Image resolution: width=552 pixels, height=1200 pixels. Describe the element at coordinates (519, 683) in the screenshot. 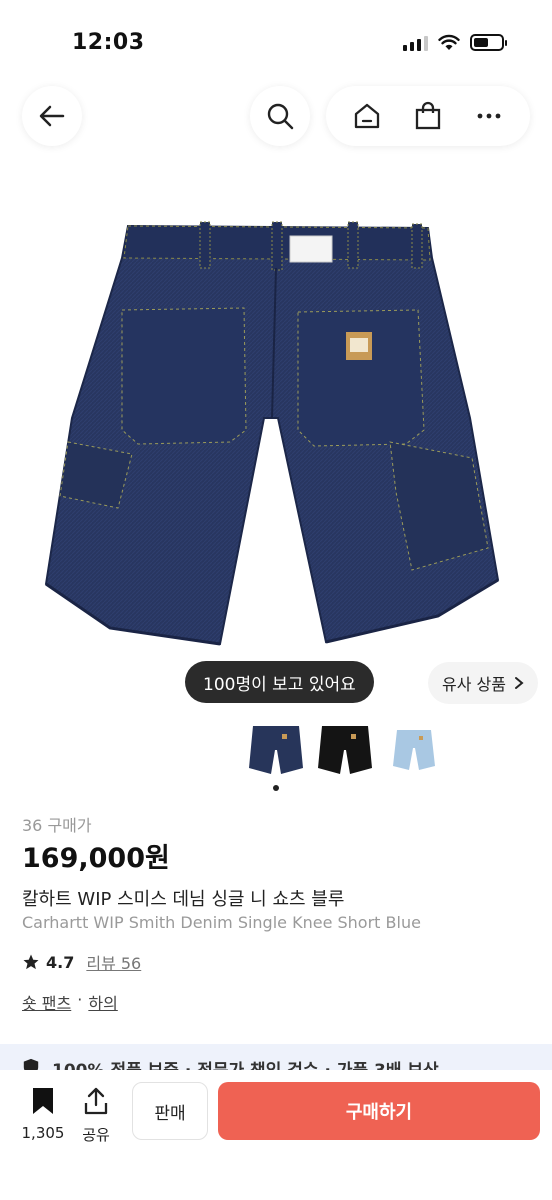

I see `chevron-right-icon` at that location.